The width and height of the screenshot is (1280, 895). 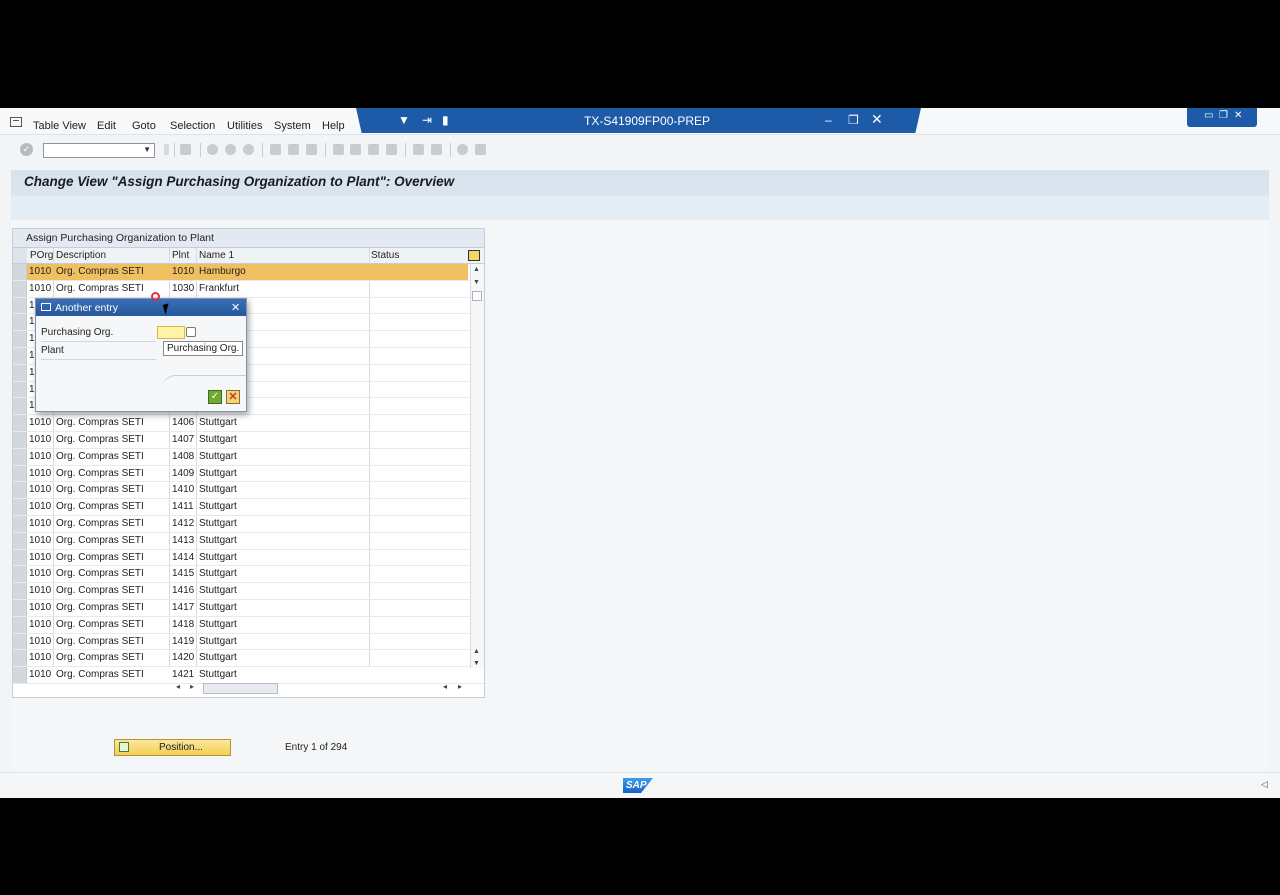 What do you see at coordinates (1223, 115) in the screenshot?
I see `outer-restore-icon: ❐` at bounding box center [1223, 115].